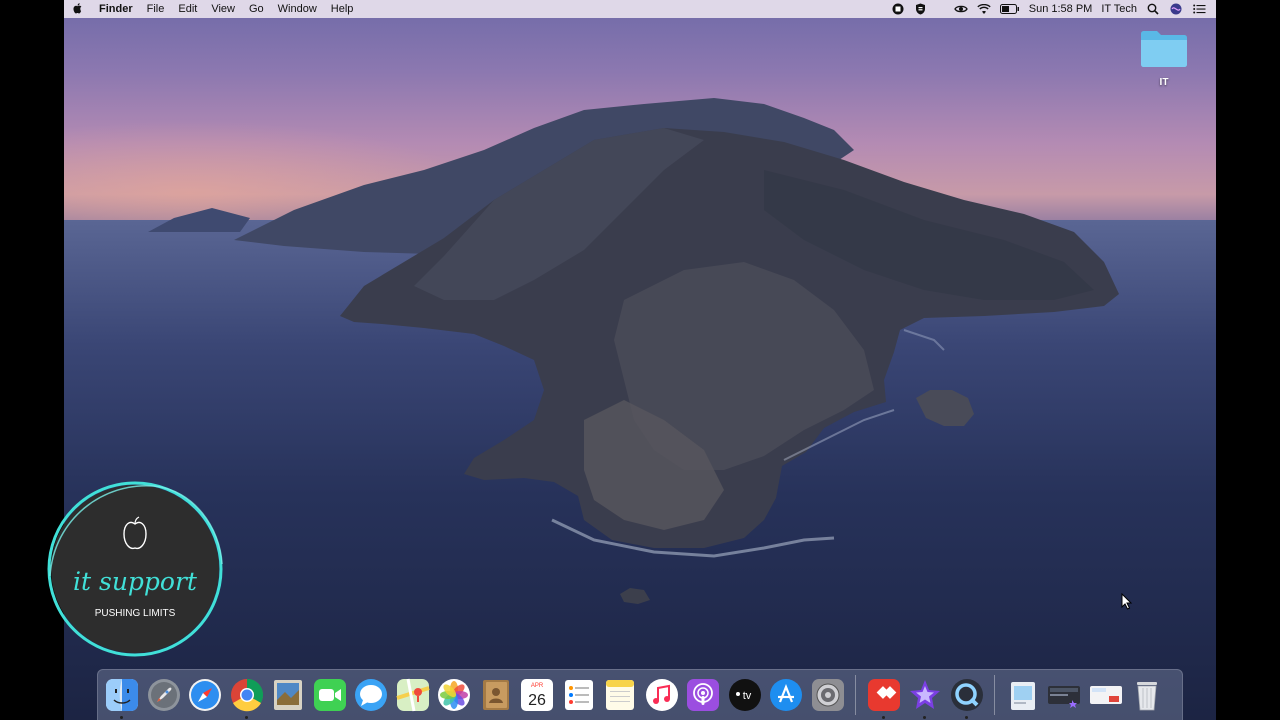 The width and height of the screenshot is (1280, 720). I want to click on dock-launchpad, so click(164, 695).